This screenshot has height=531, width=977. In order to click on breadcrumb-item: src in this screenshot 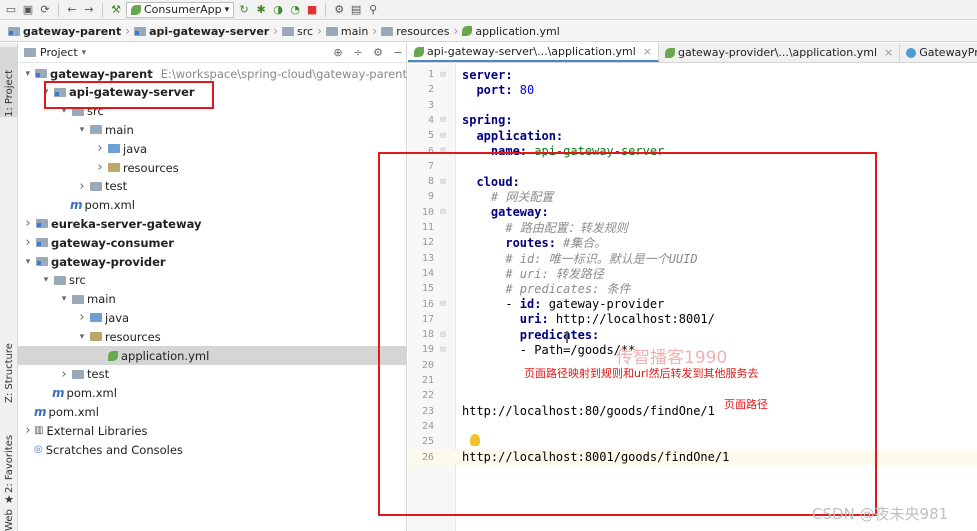, I will do `click(297, 31)`.